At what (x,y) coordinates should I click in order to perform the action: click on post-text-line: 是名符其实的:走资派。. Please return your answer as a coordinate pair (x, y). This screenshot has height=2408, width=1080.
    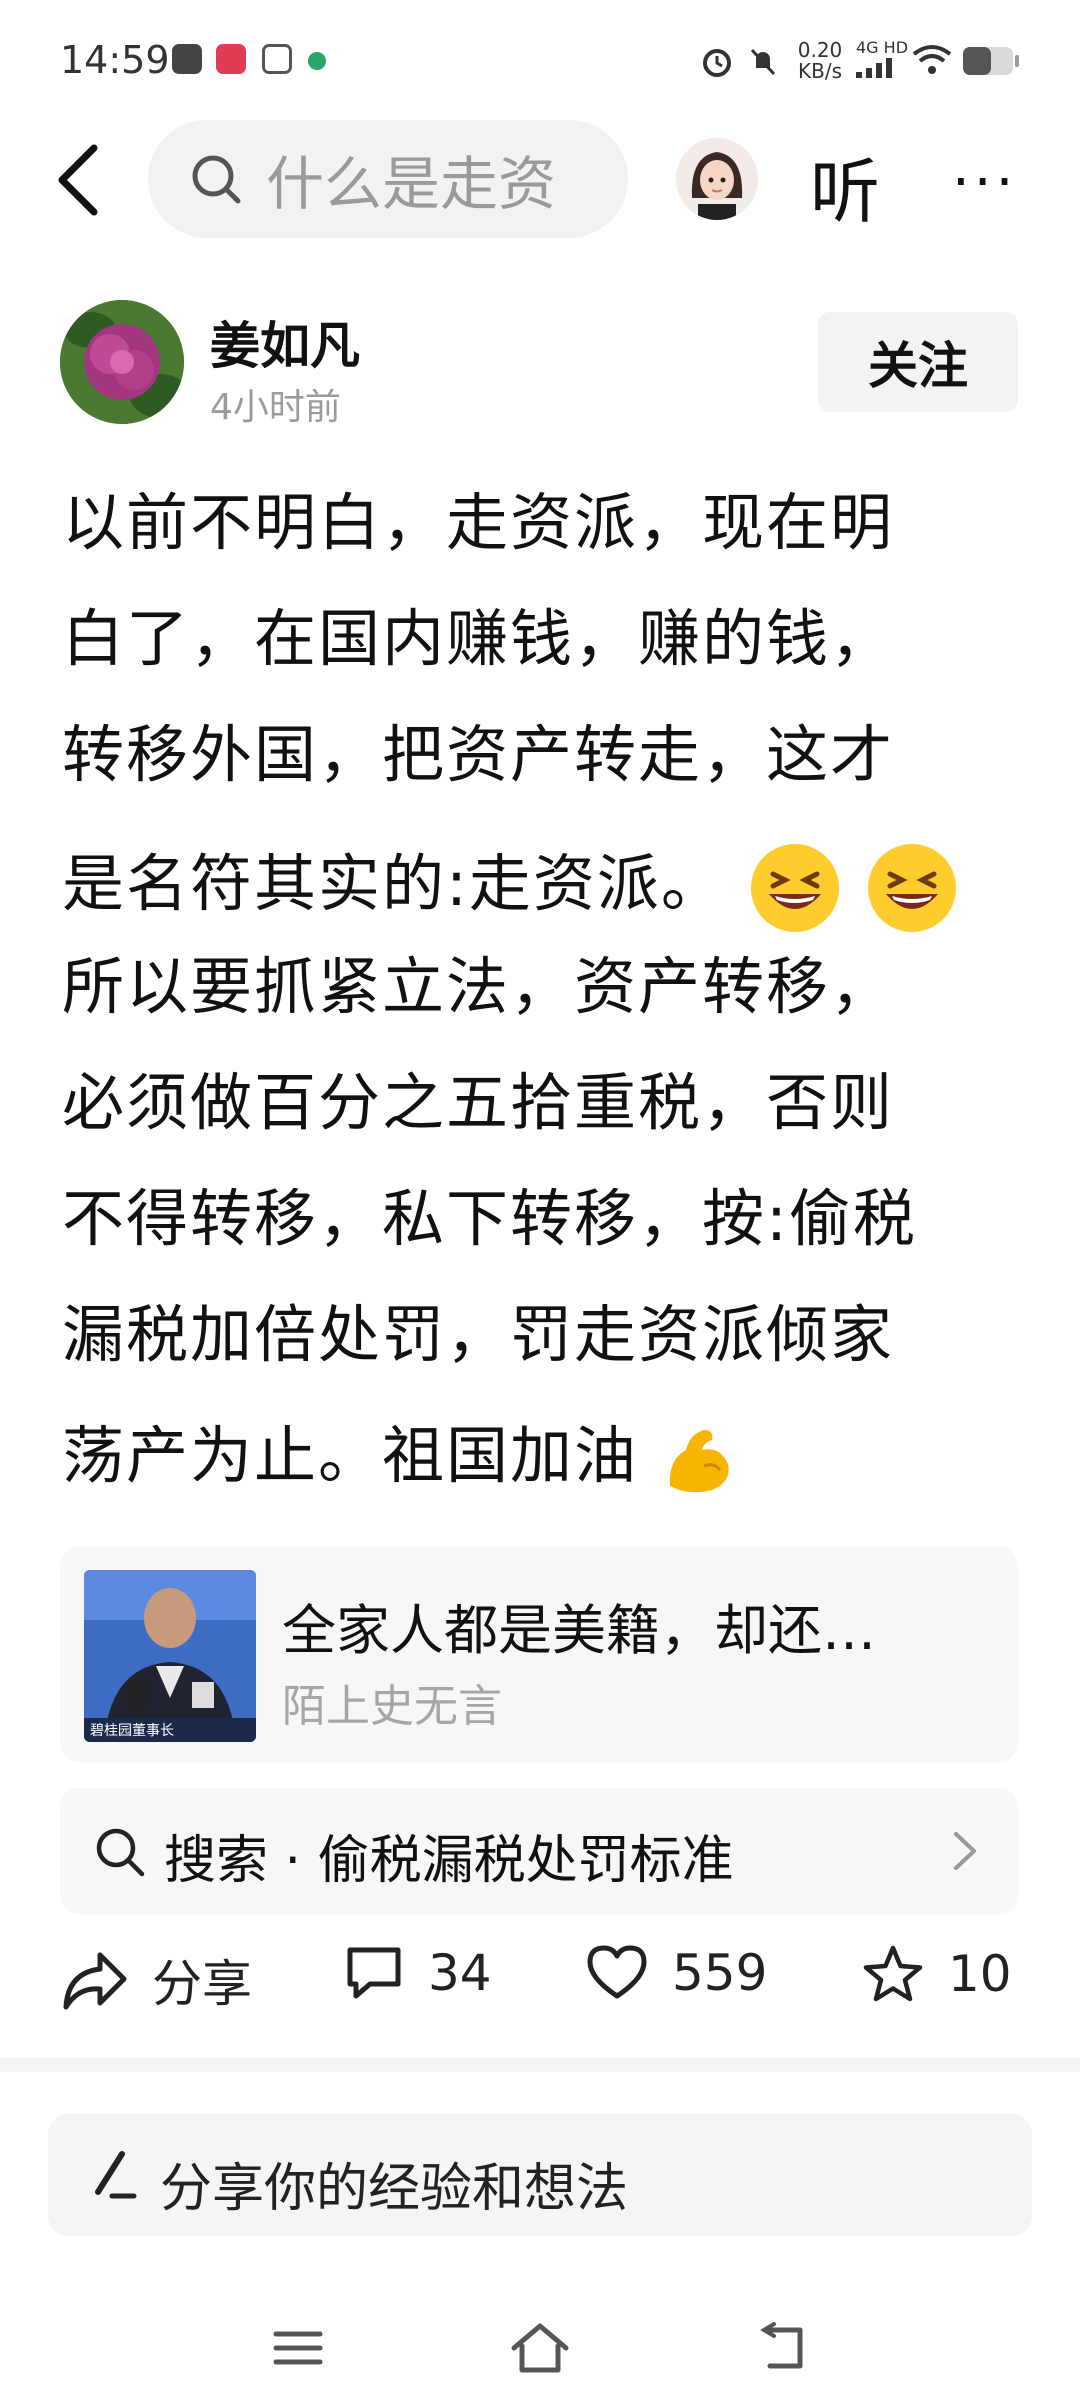
    Looking at the image, I should click on (511, 888).